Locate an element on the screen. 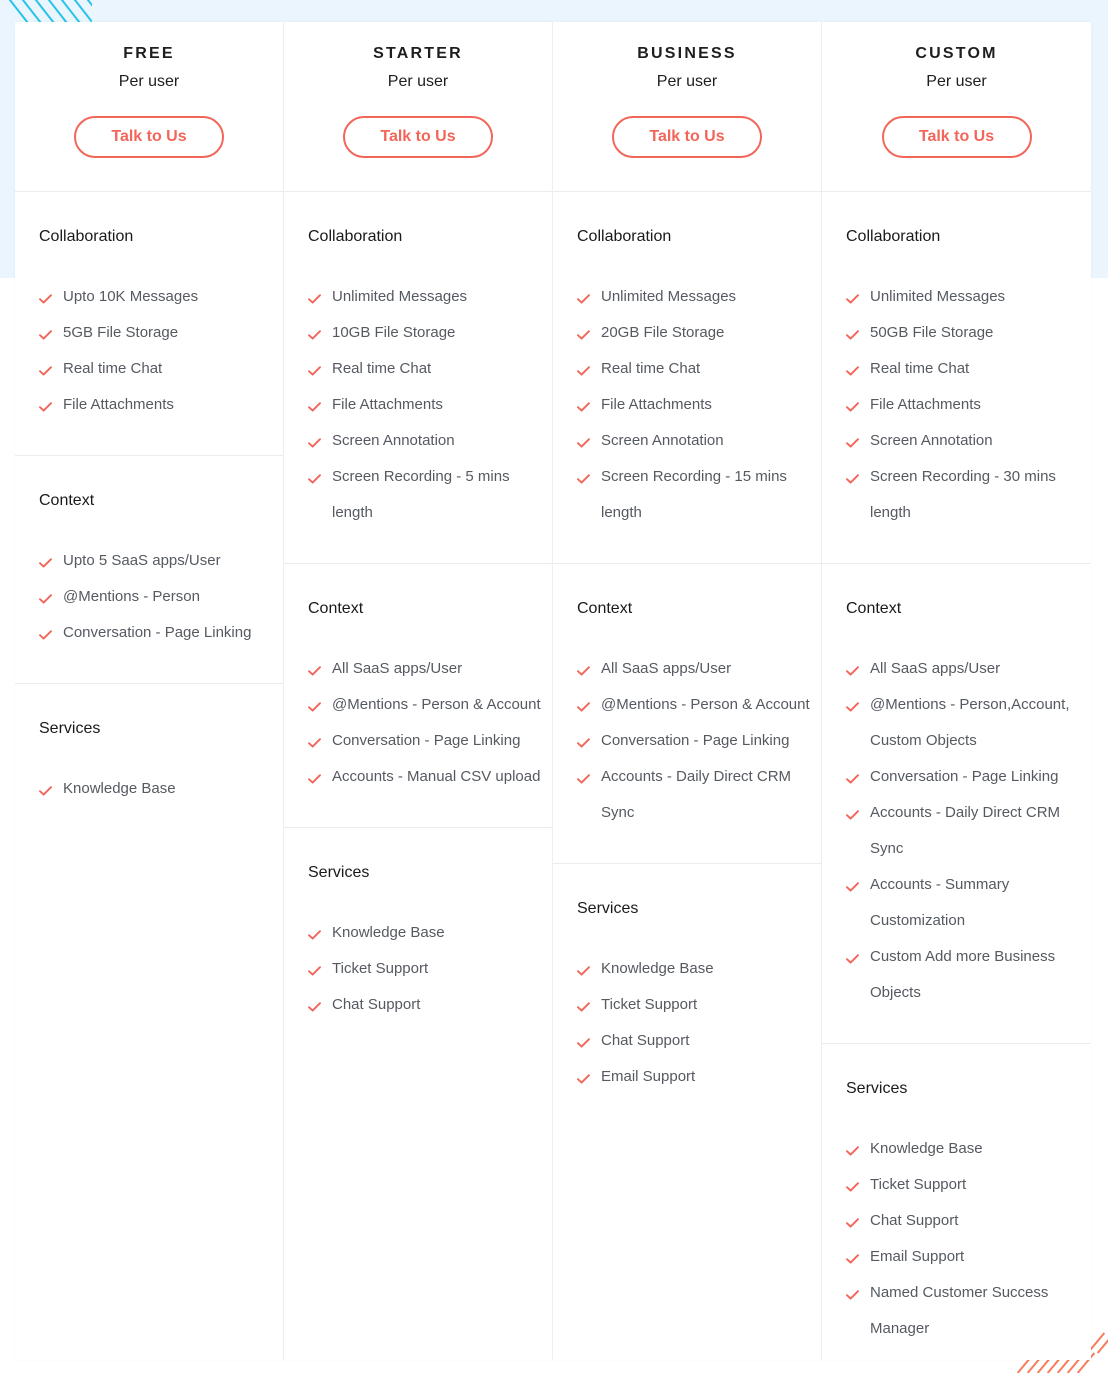  feature-item: 10GB File Storage is located at coordinates (430, 333).